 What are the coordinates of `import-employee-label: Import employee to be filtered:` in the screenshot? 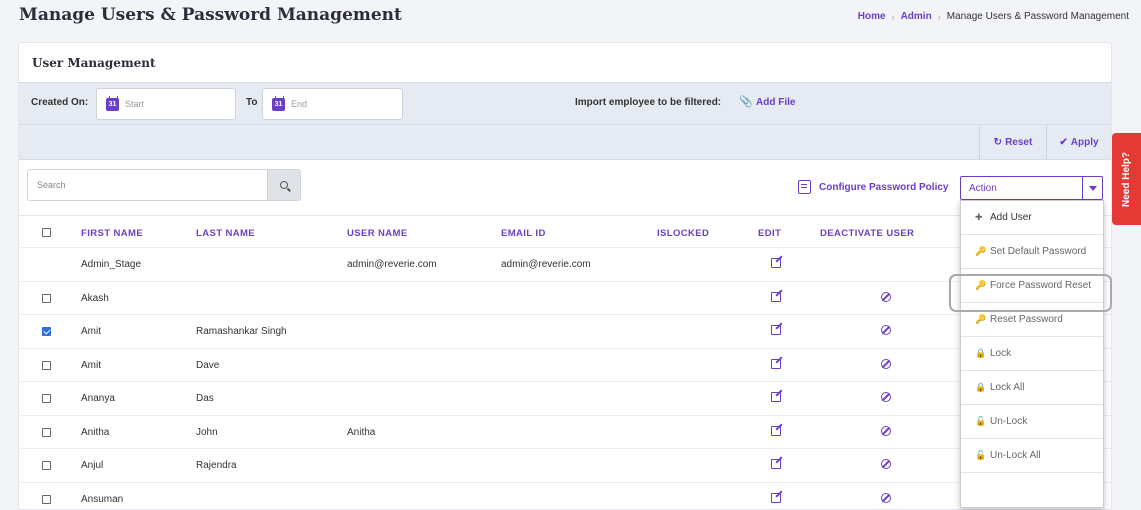 It's located at (648, 102).